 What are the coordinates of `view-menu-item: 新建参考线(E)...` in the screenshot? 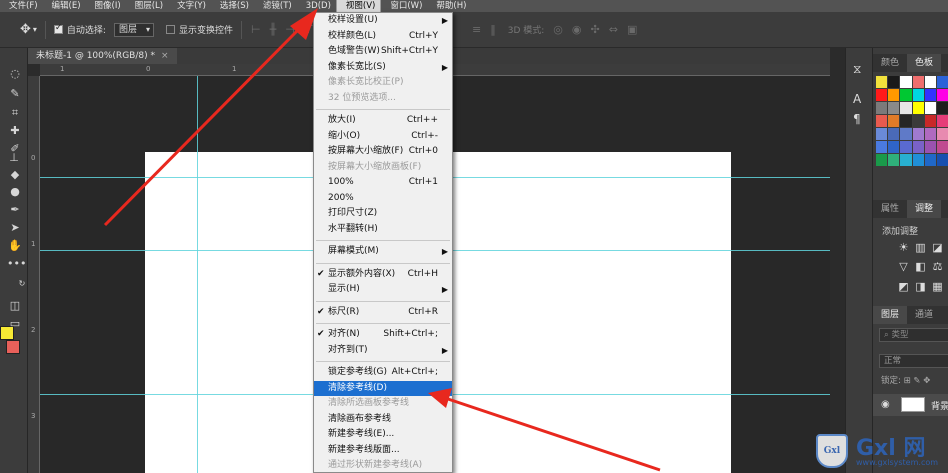 It's located at (383, 435).